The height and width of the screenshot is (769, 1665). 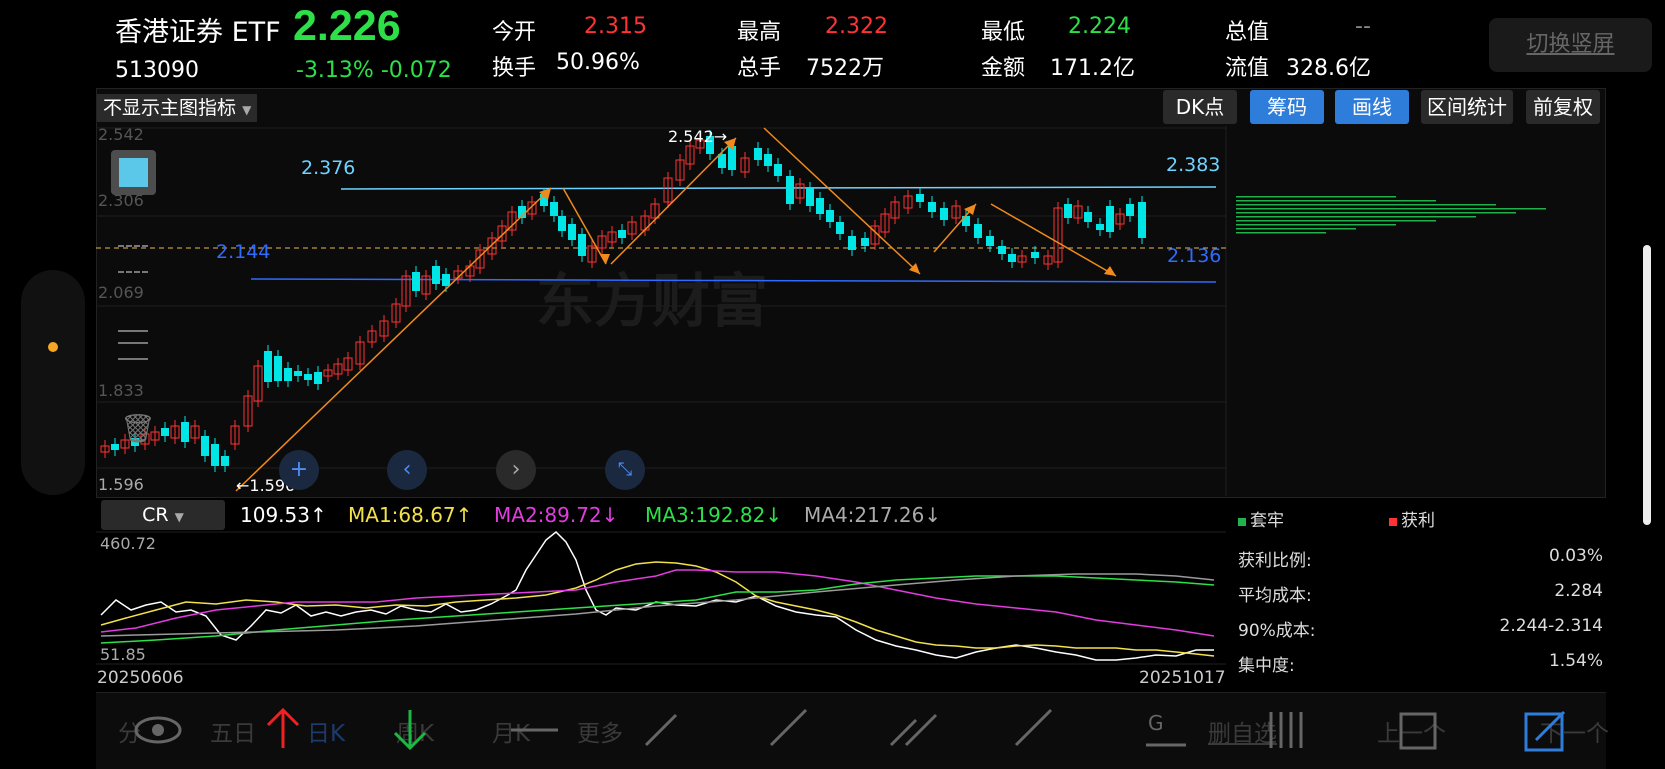 What do you see at coordinates (158, 730) in the screenshot?
I see `eye-icon` at bounding box center [158, 730].